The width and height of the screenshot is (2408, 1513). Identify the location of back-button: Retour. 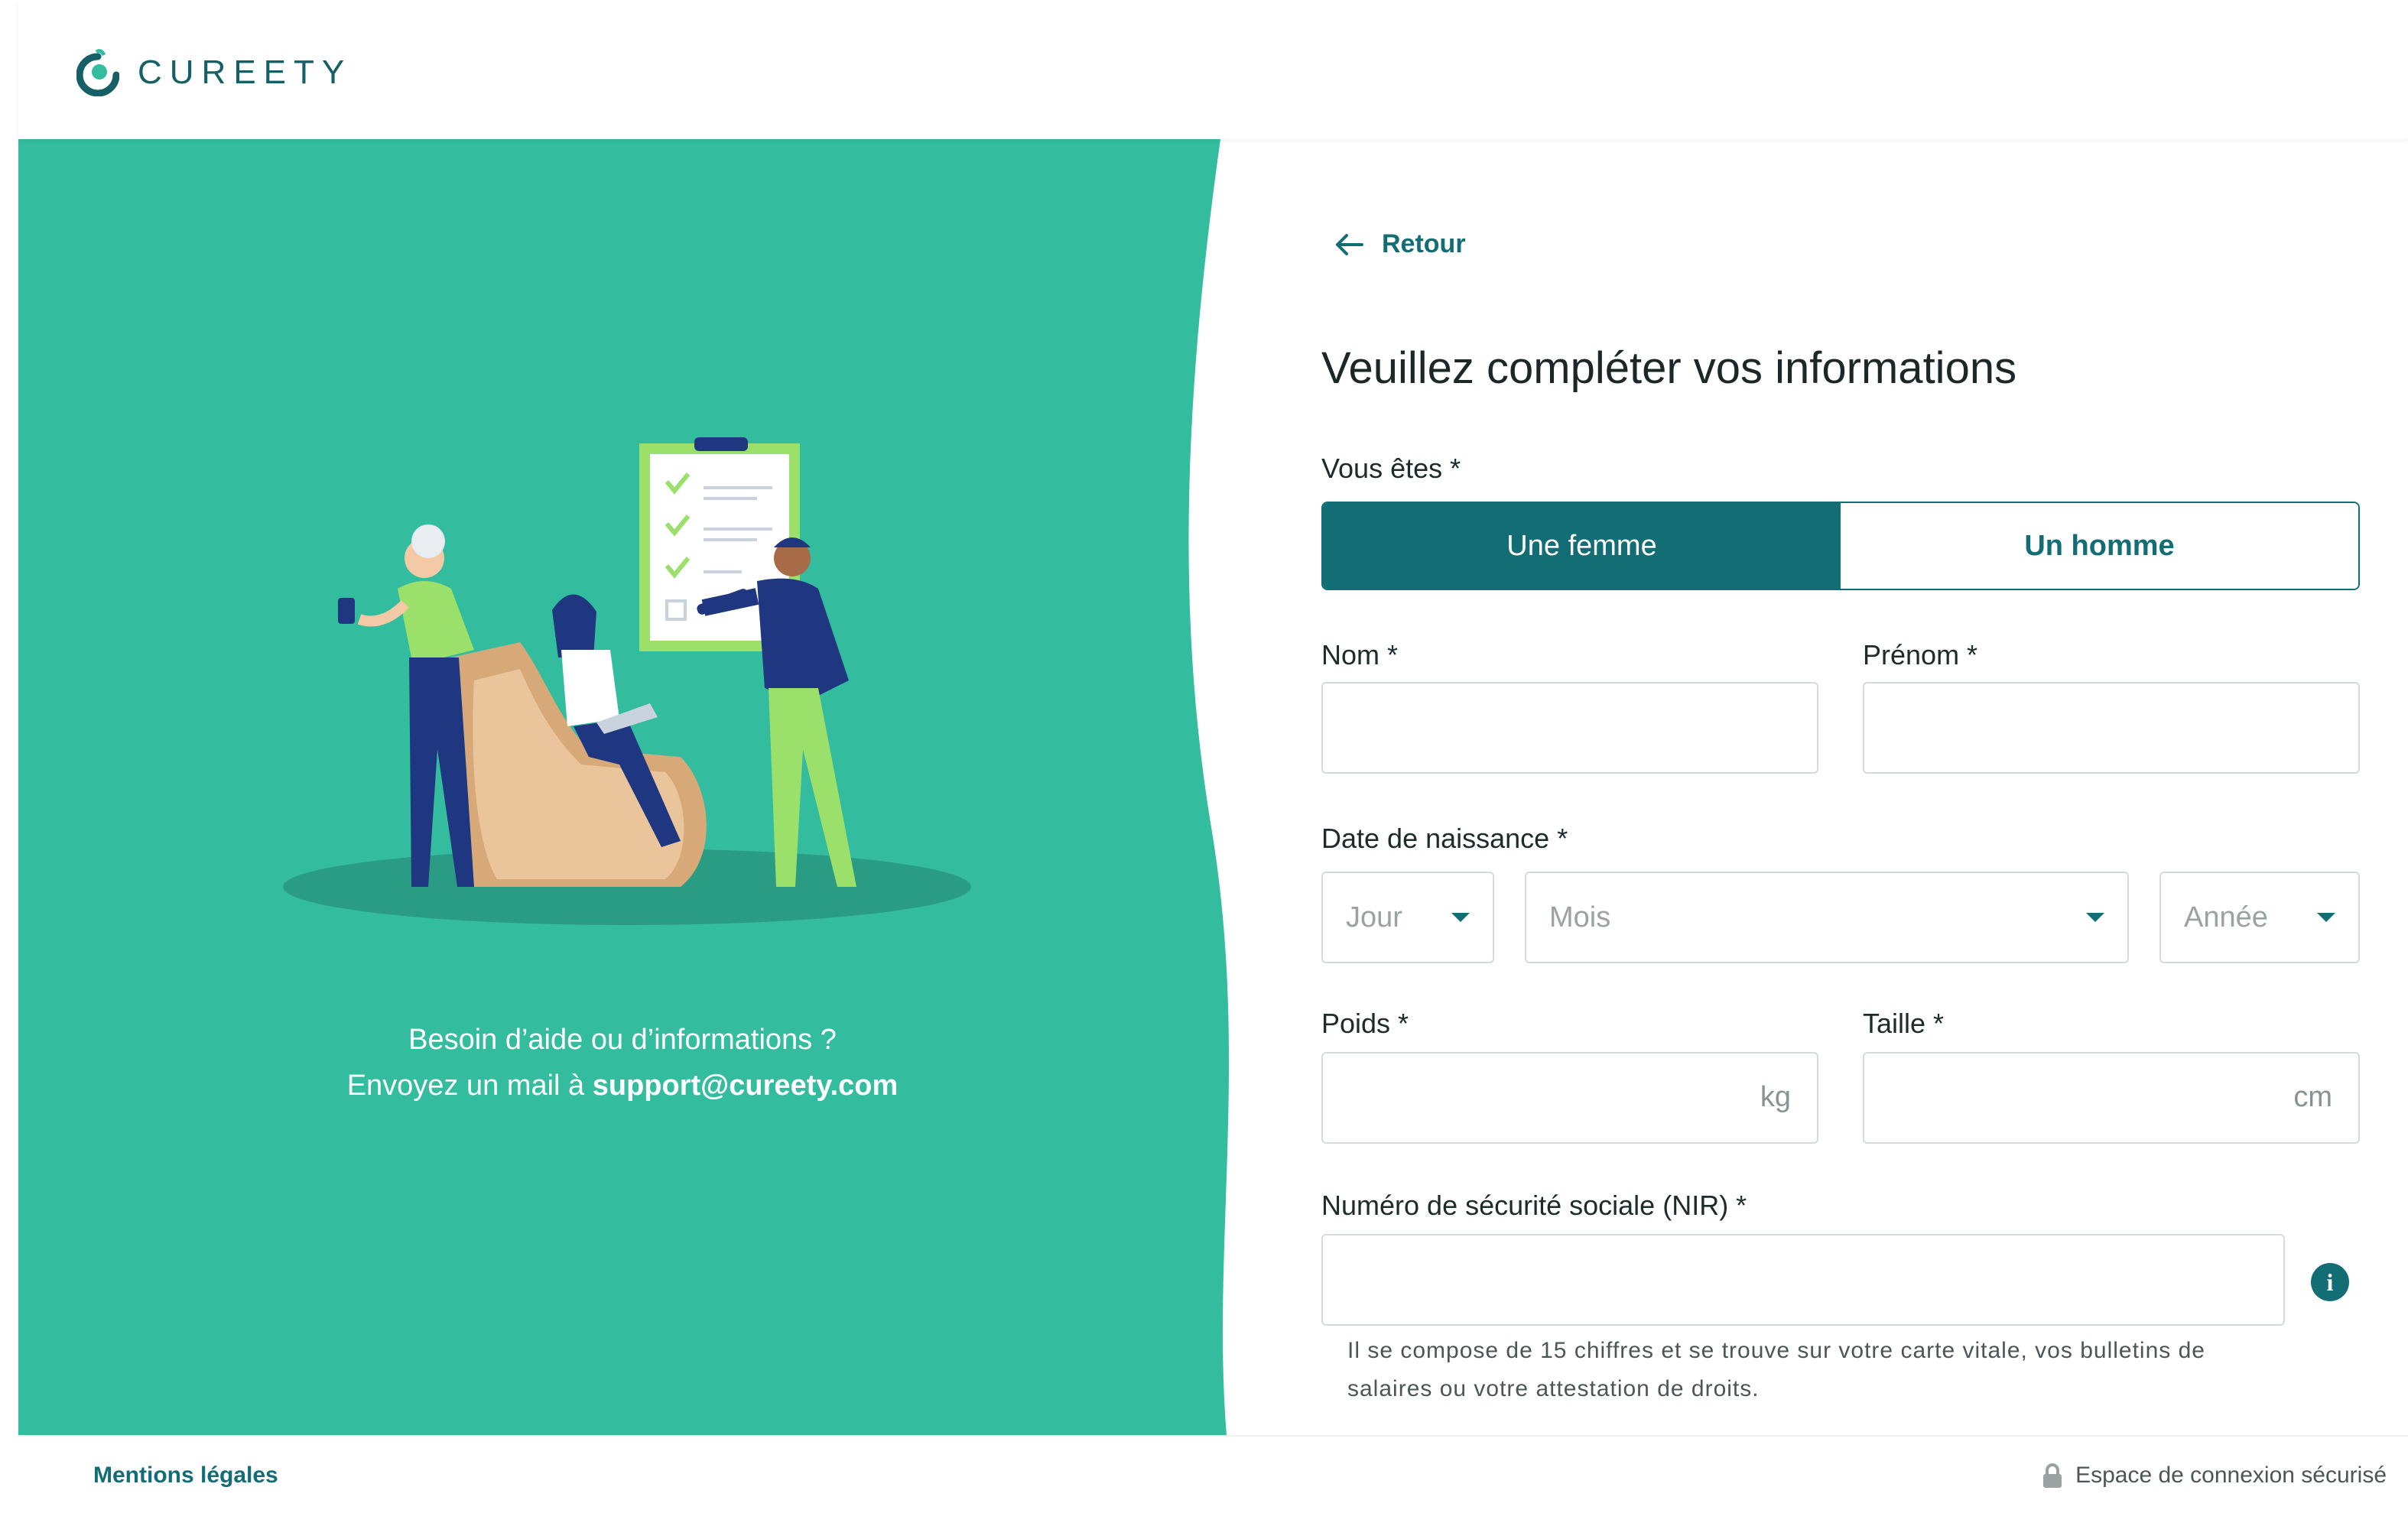
(1400, 244).